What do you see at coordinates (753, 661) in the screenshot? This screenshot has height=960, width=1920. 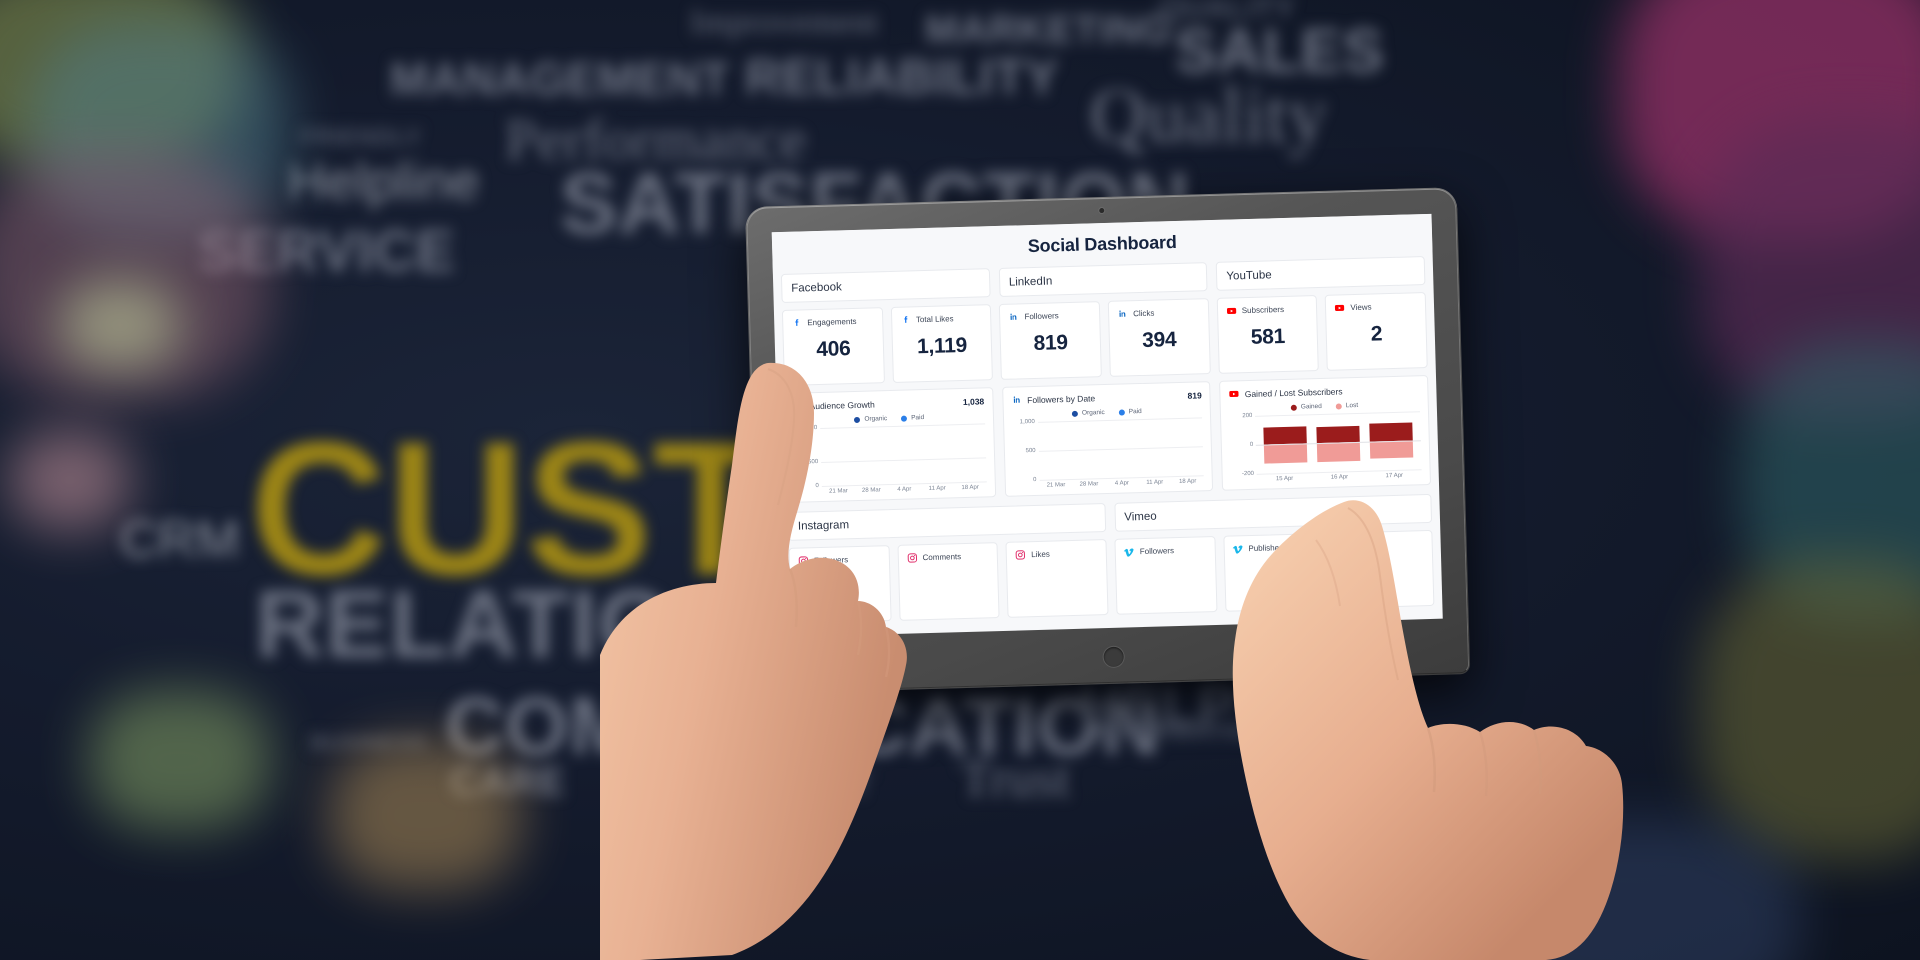 I see `left-hand` at bounding box center [753, 661].